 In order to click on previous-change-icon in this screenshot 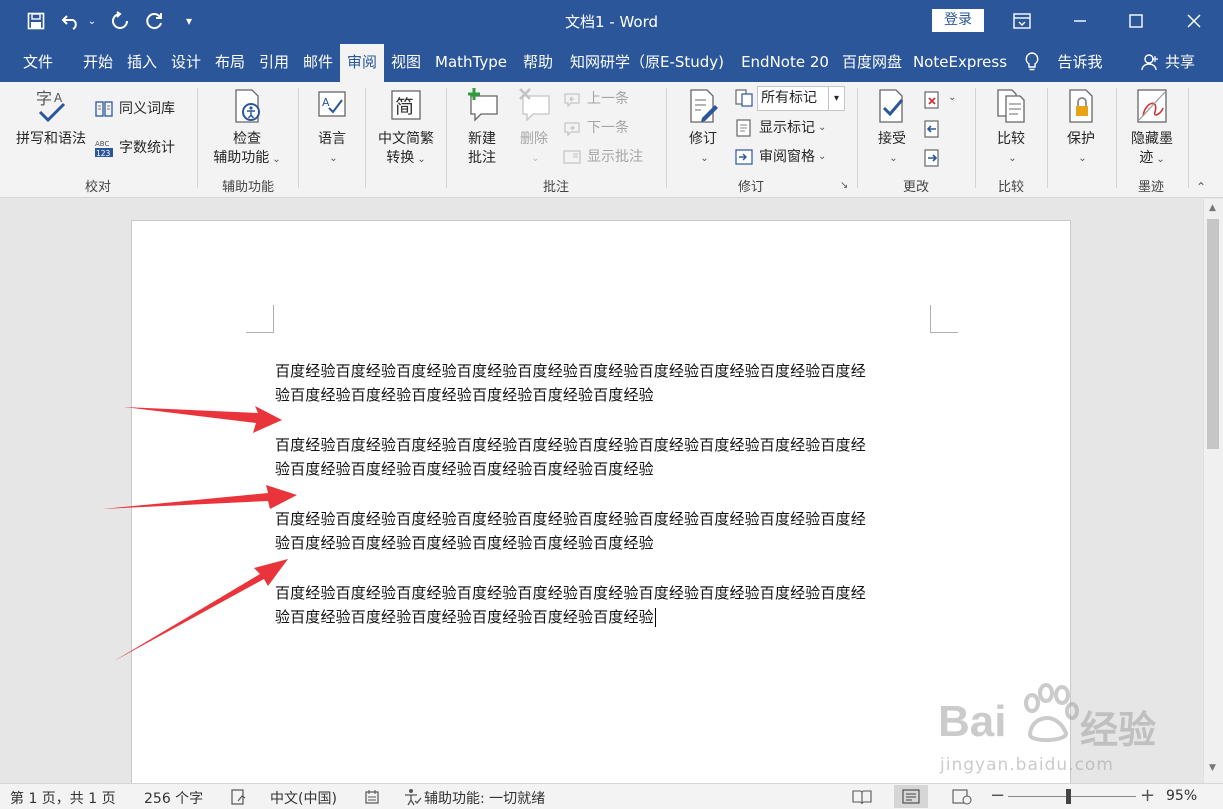, I will do `click(932, 129)`.